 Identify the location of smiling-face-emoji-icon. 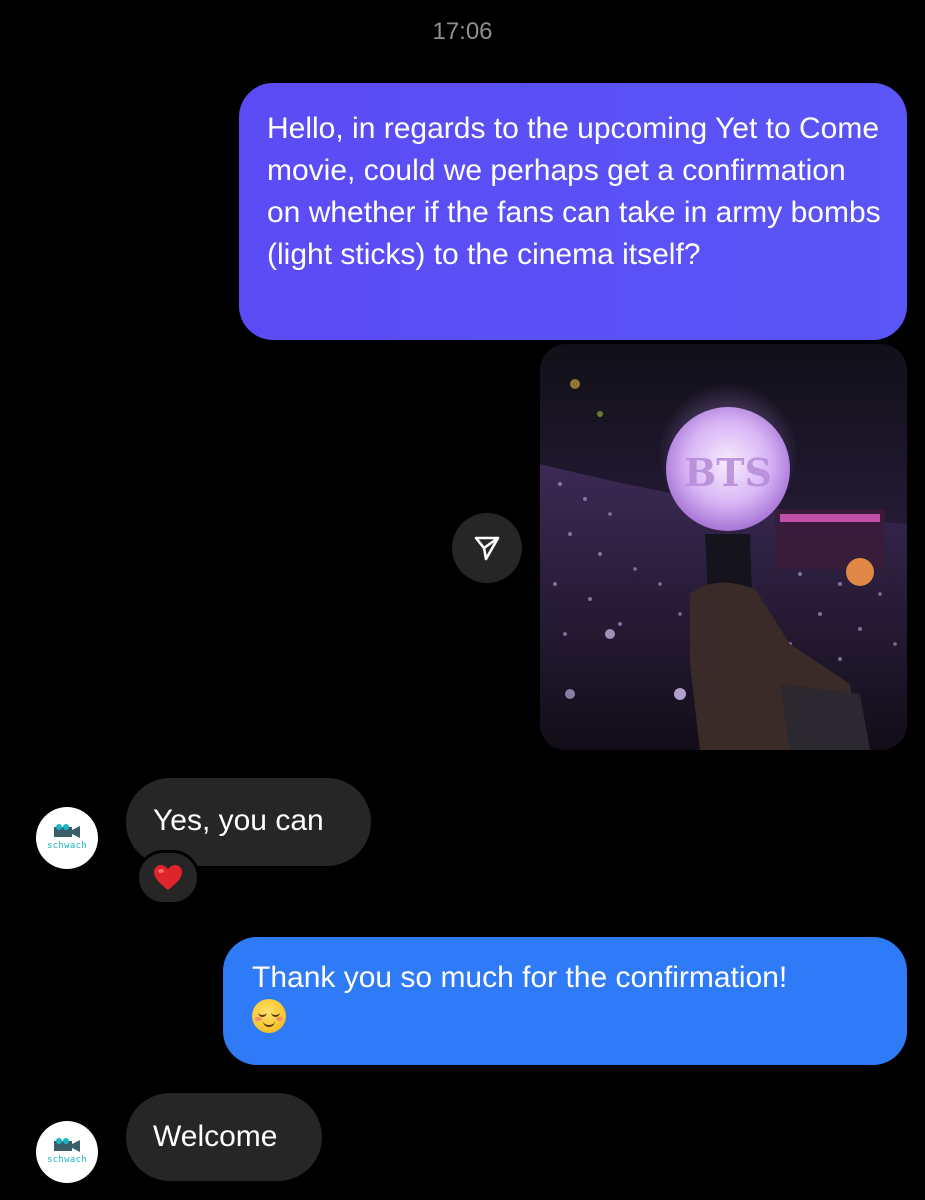
(269, 1016).